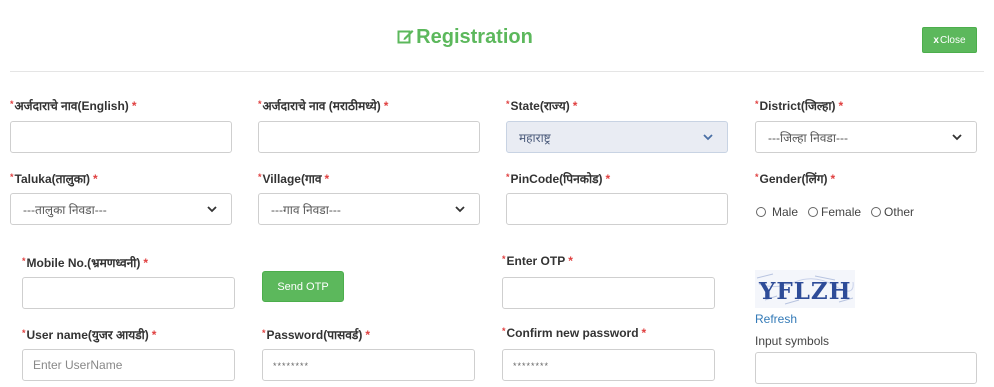  I want to click on state-label: *State(राज्य) *, so click(542, 106).